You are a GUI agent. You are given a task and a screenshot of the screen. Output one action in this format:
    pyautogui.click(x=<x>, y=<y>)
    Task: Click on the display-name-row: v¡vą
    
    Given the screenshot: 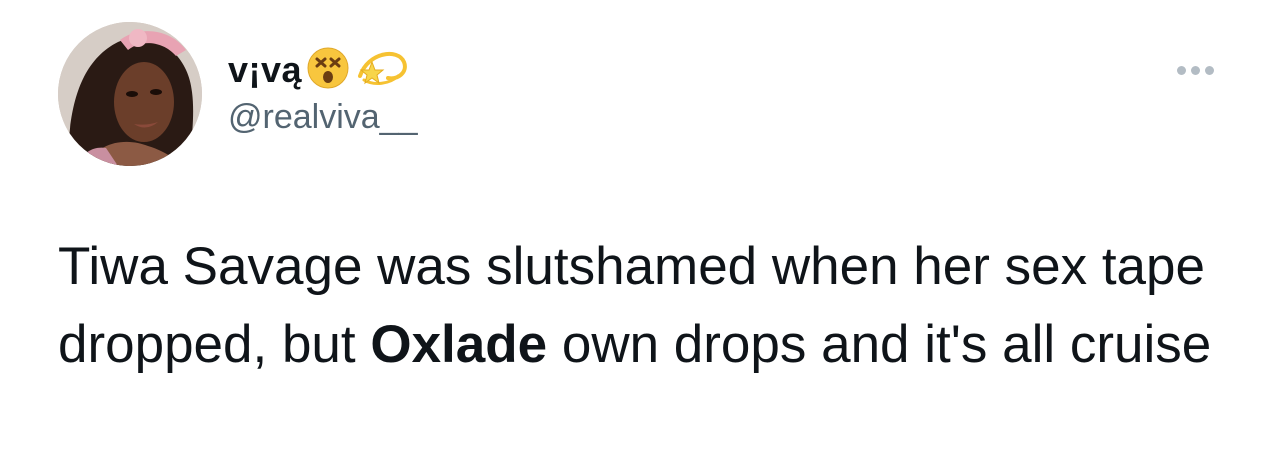 What is the action you would take?
    pyautogui.click(x=323, y=70)
    